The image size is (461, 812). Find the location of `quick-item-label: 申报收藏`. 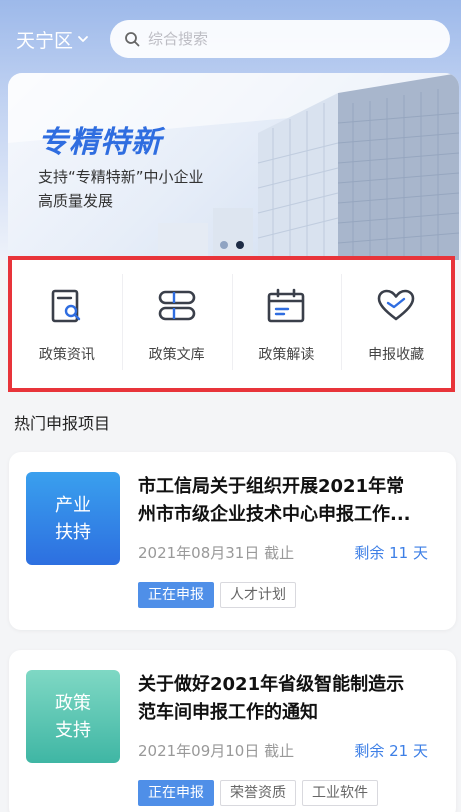

quick-item-label: 申报收藏 is located at coordinates (396, 355).